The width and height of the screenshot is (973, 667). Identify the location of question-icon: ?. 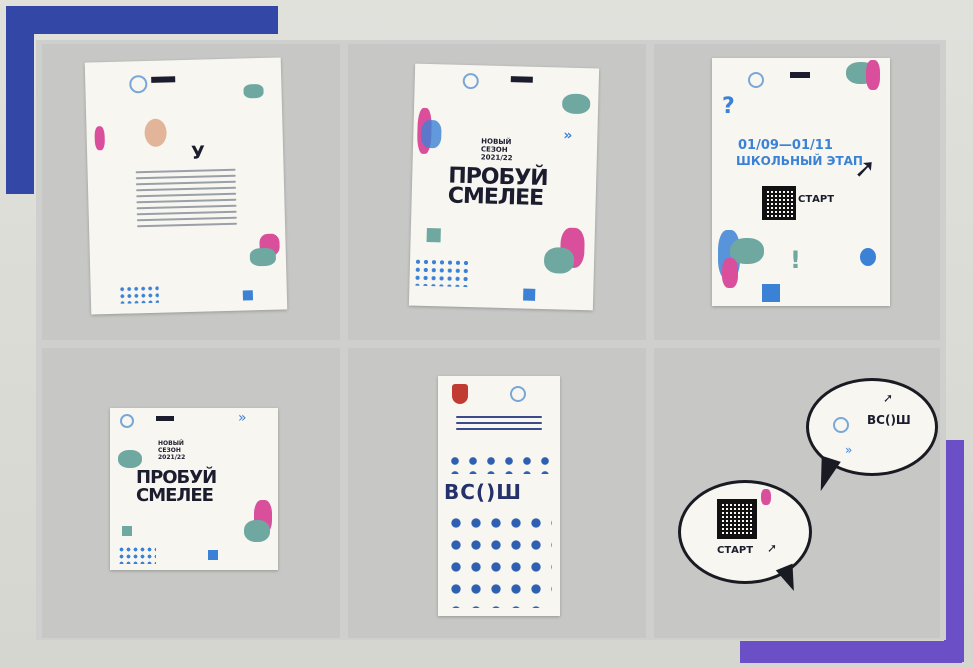
(728, 106).